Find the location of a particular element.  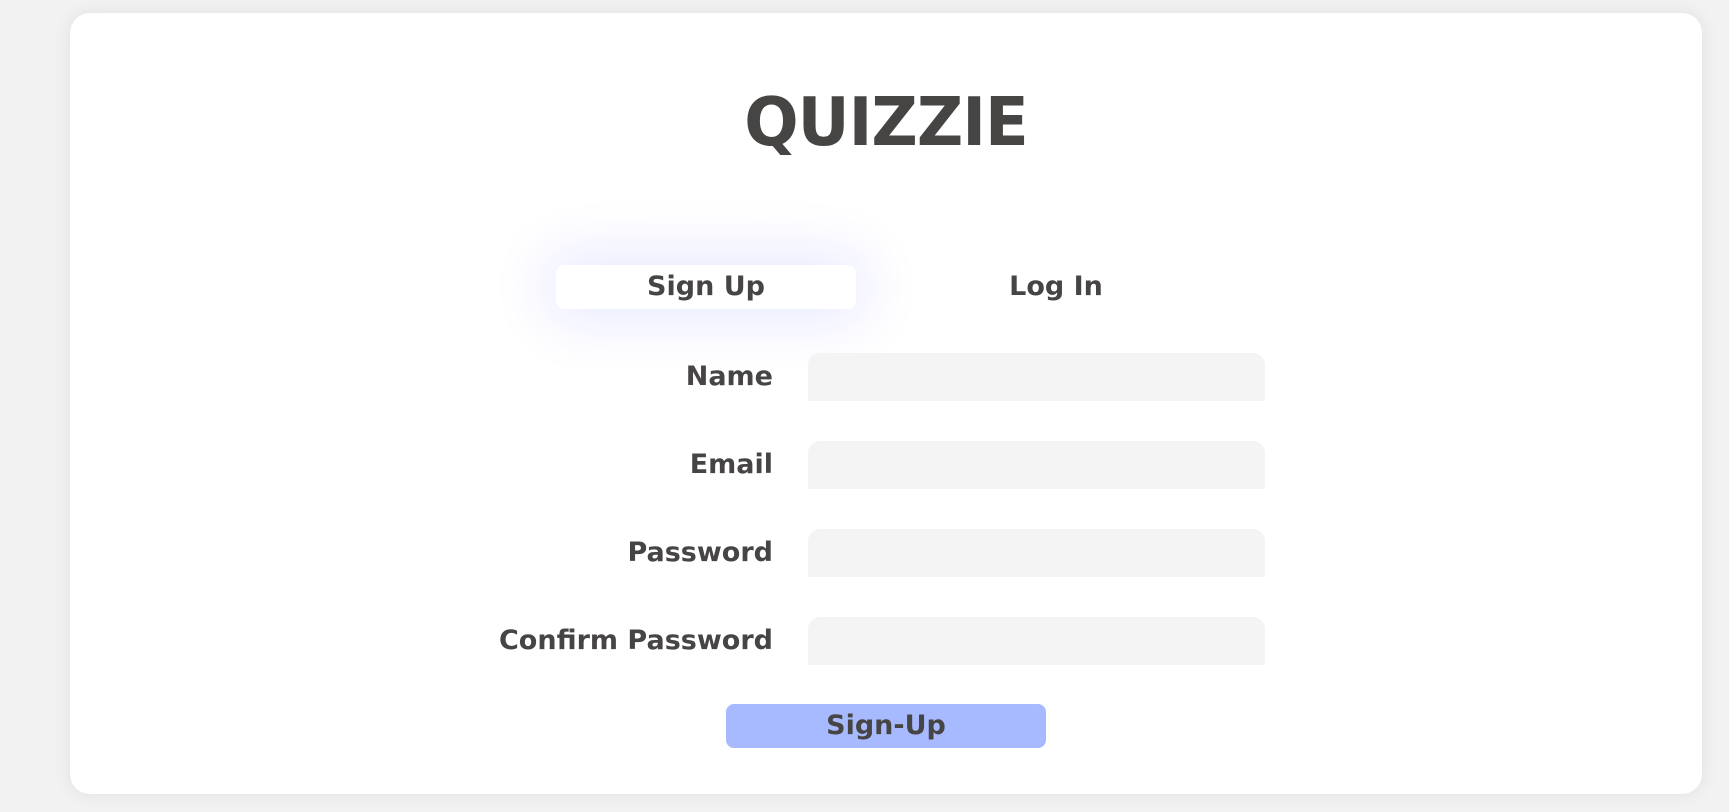

app-logo-title: QUIZZIE is located at coordinates (886, 123).